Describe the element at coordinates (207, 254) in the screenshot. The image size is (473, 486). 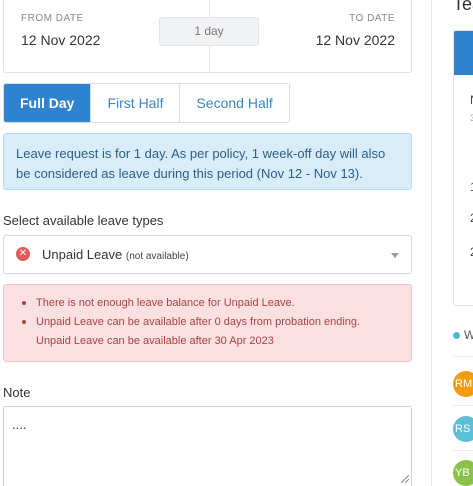
I see `leave-type-select: ✕ Unpaid Leave (not available)` at that location.